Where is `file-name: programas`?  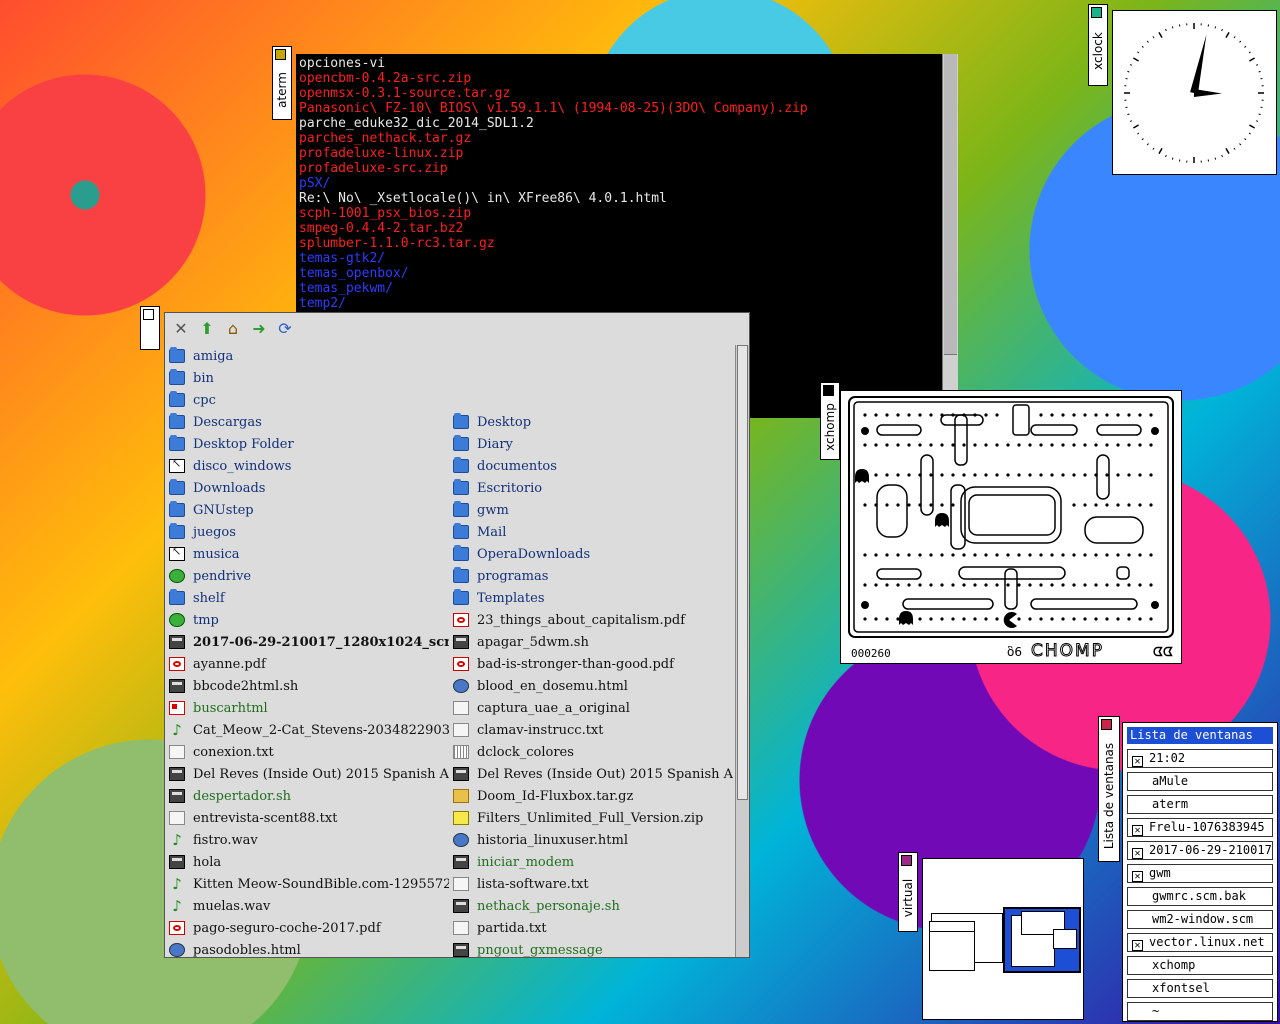 file-name: programas is located at coordinates (513, 576).